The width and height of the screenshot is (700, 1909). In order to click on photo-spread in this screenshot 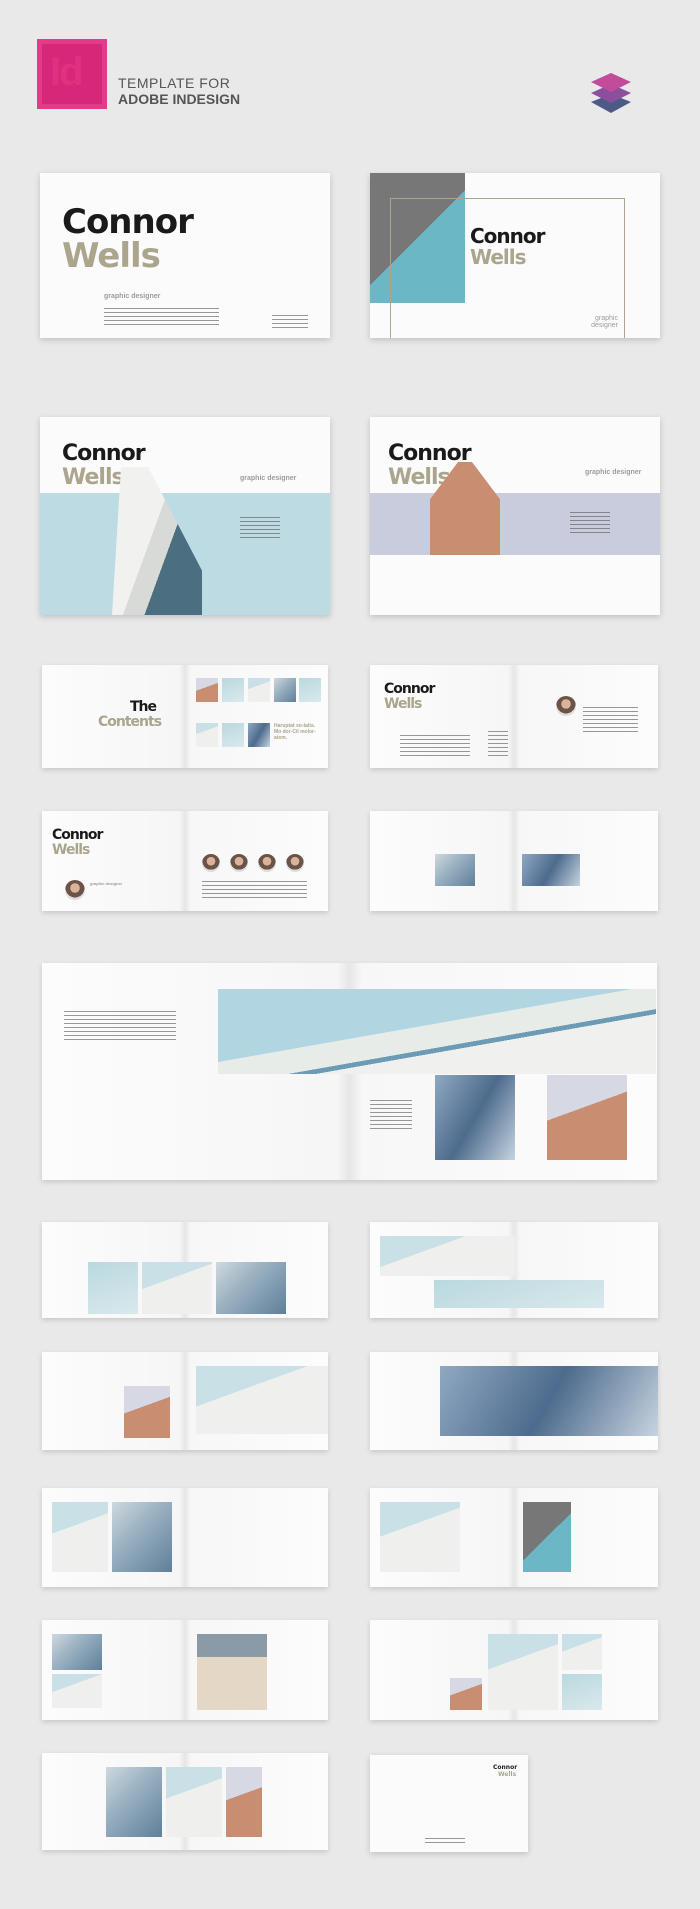, I will do `click(514, 861)`.